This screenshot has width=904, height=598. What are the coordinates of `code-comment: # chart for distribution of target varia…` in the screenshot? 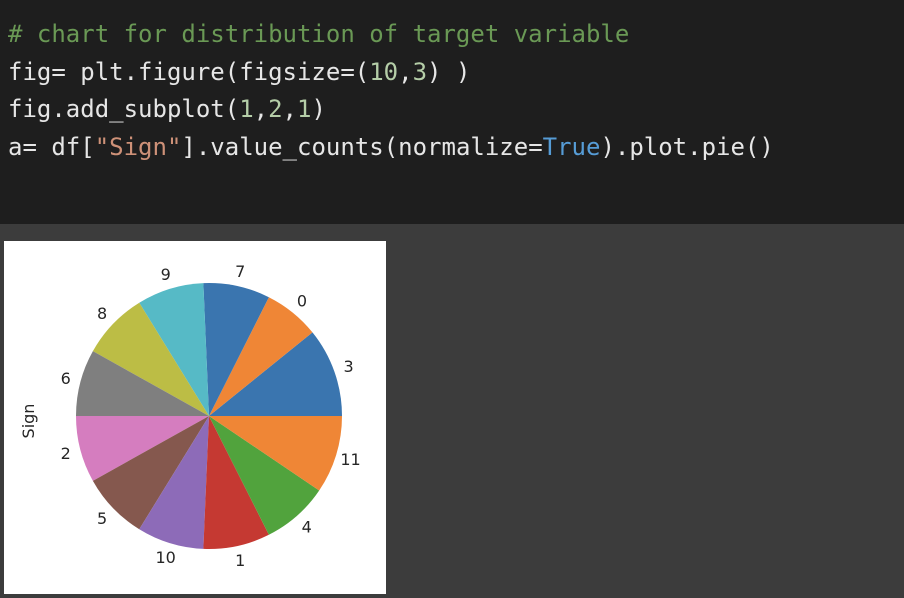 It's located at (319, 34).